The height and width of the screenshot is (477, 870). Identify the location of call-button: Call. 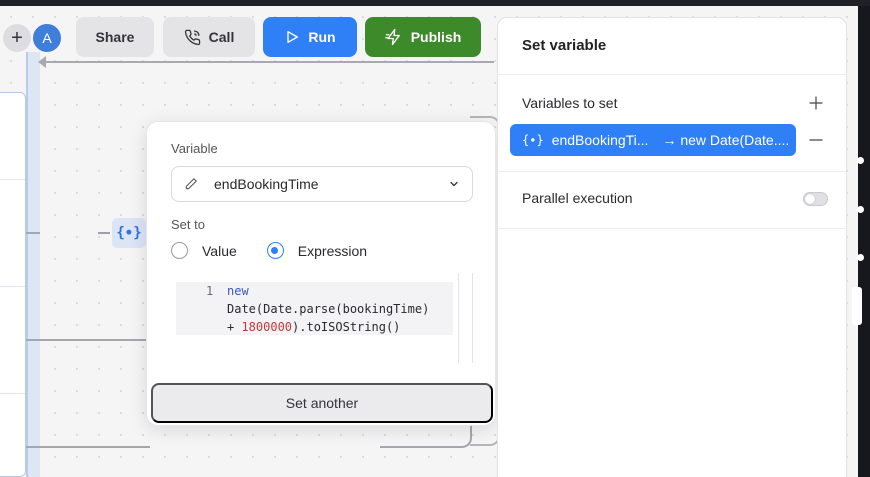
(209, 37).